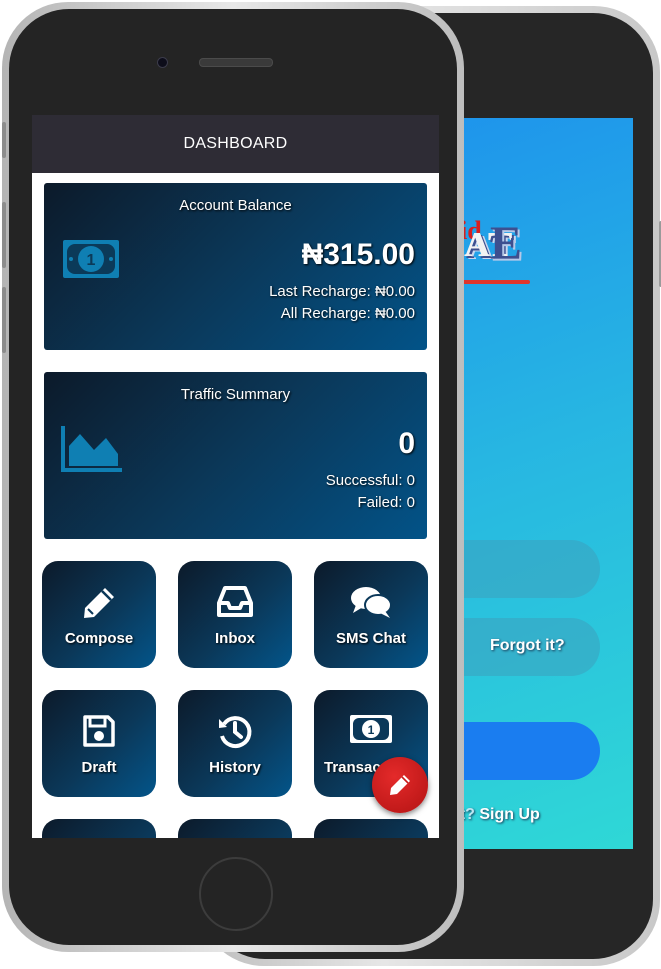 The image size is (661, 969). Describe the element at coordinates (235, 394) in the screenshot. I see `traffic-card-title: Traffic Summary` at that location.